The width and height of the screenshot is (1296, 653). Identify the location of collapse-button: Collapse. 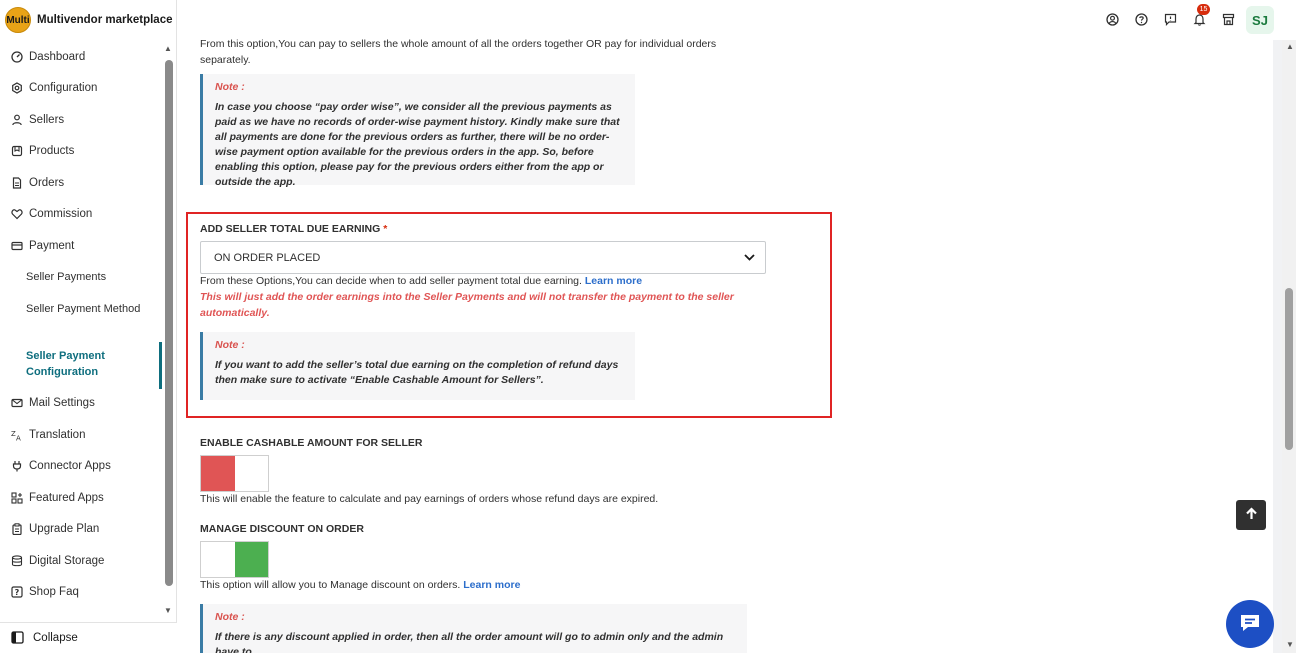
(88, 637).